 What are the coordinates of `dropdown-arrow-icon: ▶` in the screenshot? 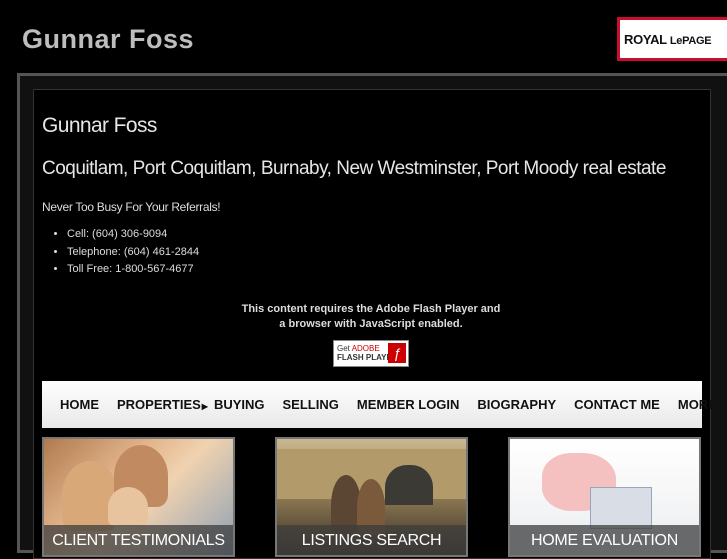 It's located at (204, 406).